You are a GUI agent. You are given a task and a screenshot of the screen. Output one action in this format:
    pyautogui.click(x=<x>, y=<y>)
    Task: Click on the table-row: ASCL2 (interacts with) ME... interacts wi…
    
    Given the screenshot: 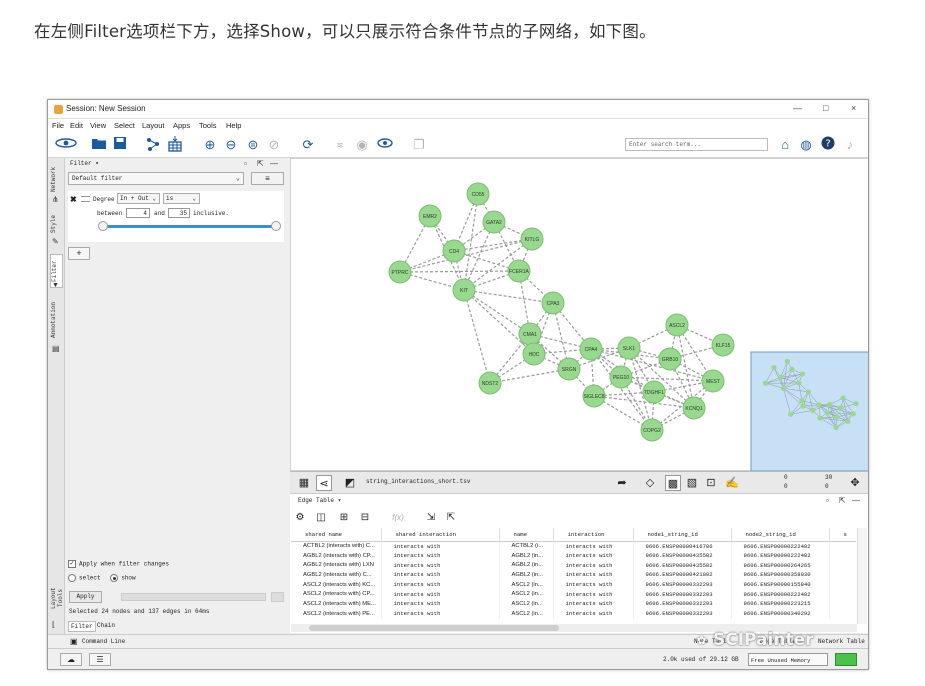 What is the action you would take?
    pyautogui.click(x=573, y=604)
    